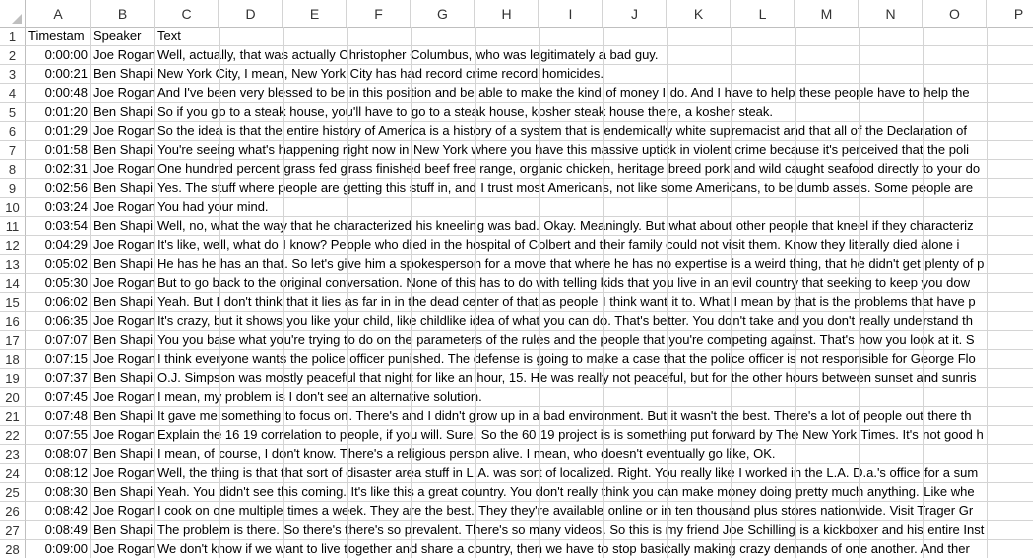 The width and height of the screenshot is (1033, 558). Describe the element at coordinates (827, 13) in the screenshot. I see `column-header-m: M` at that location.